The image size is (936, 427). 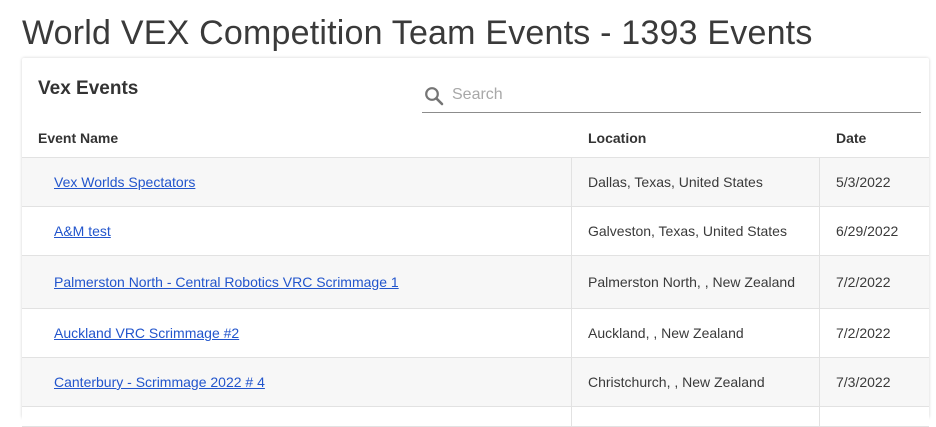 I want to click on location-cell: Christchurch, , New Zealand, so click(x=696, y=382).